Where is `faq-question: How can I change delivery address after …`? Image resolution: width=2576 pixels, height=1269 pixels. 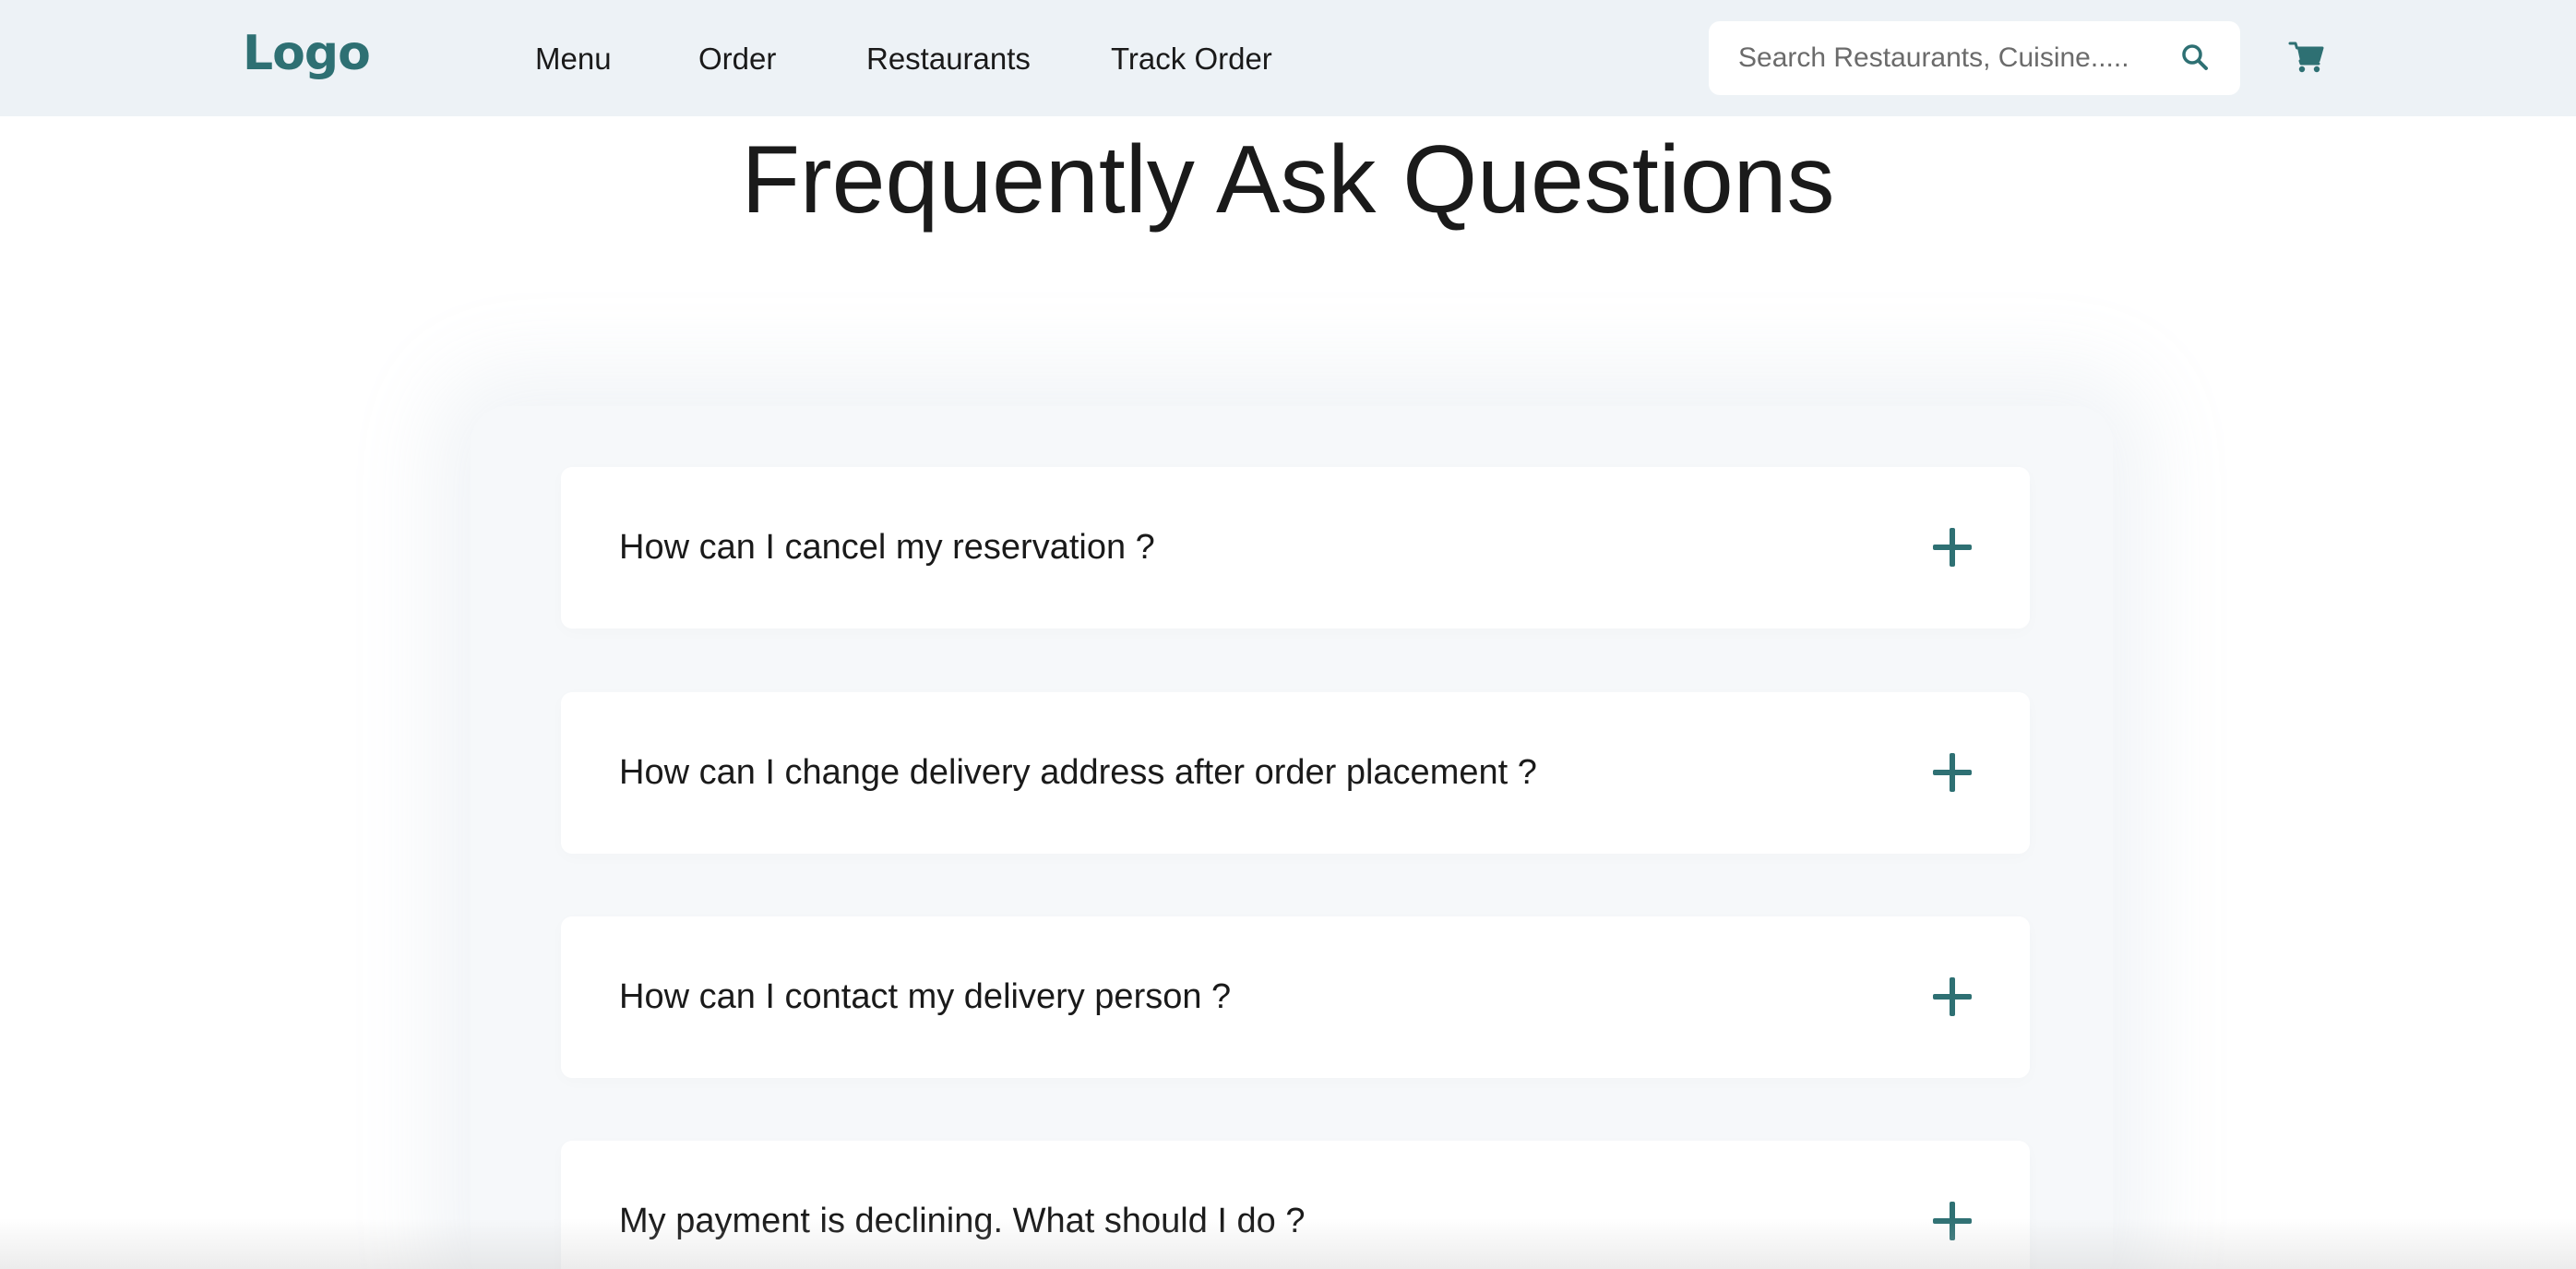
faq-question: How can I change delivery address after … is located at coordinates (1078, 772).